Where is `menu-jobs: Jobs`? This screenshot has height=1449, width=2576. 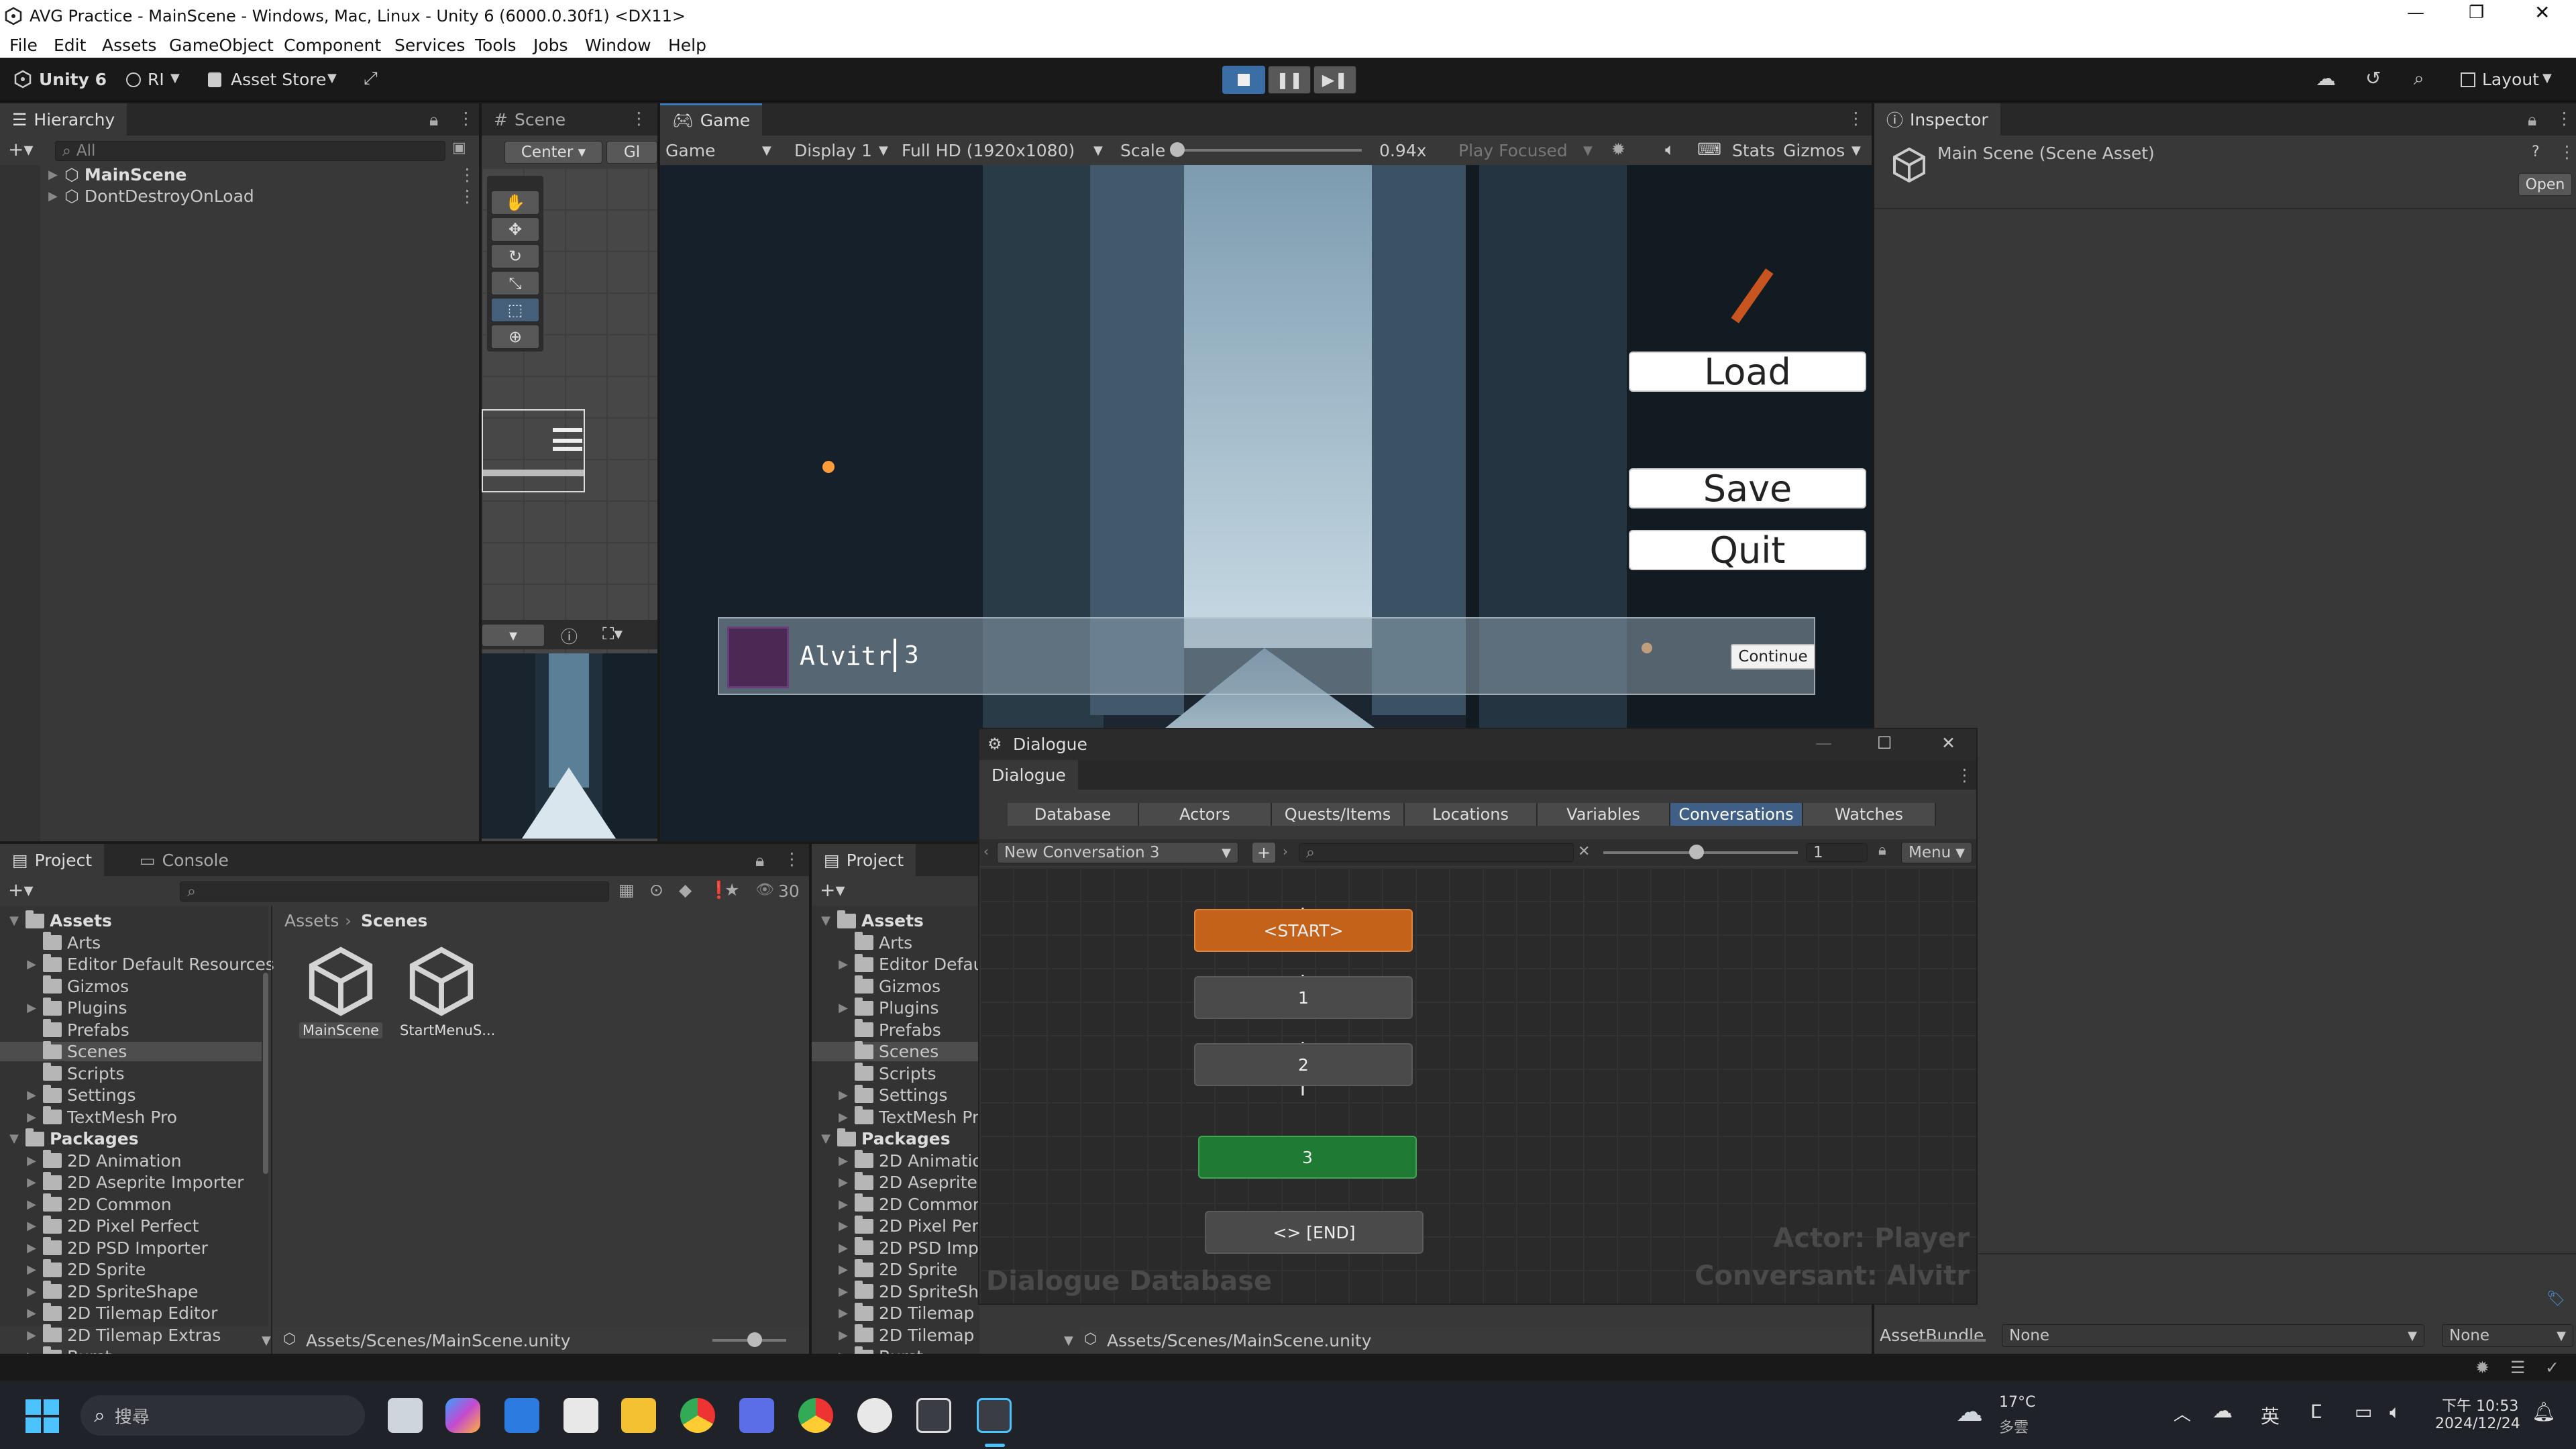 menu-jobs: Jobs is located at coordinates (550, 45).